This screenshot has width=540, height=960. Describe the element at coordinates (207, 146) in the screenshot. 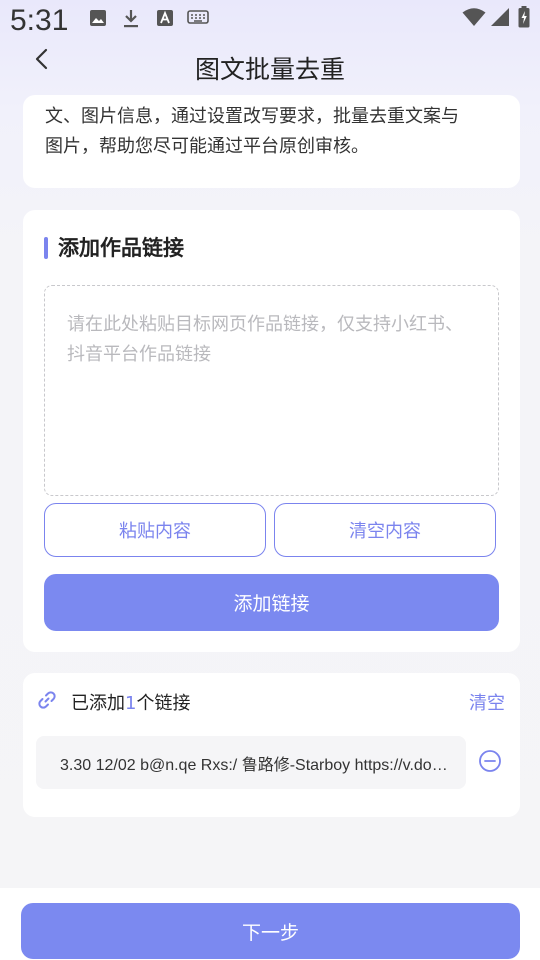

I see `intro-line-2: 图片，帮助您尽可能通过平台原创审核。` at that location.